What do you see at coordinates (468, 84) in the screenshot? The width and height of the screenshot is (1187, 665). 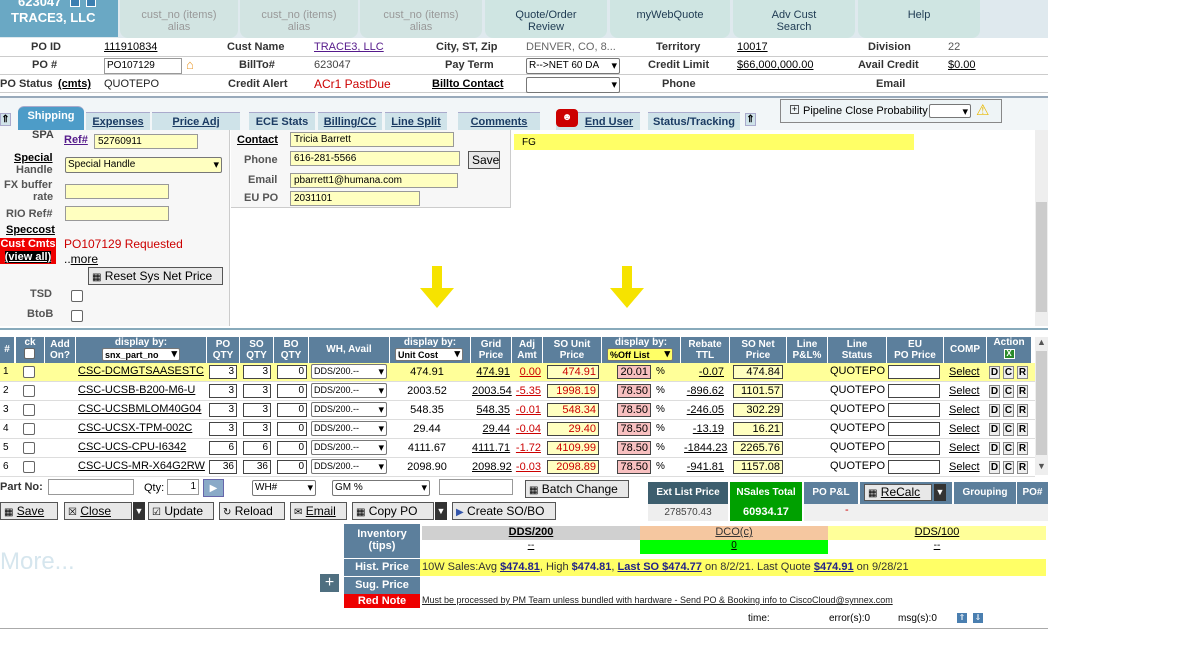 I see `billto-contact-link: Billto Contact` at bounding box center [468, 84].